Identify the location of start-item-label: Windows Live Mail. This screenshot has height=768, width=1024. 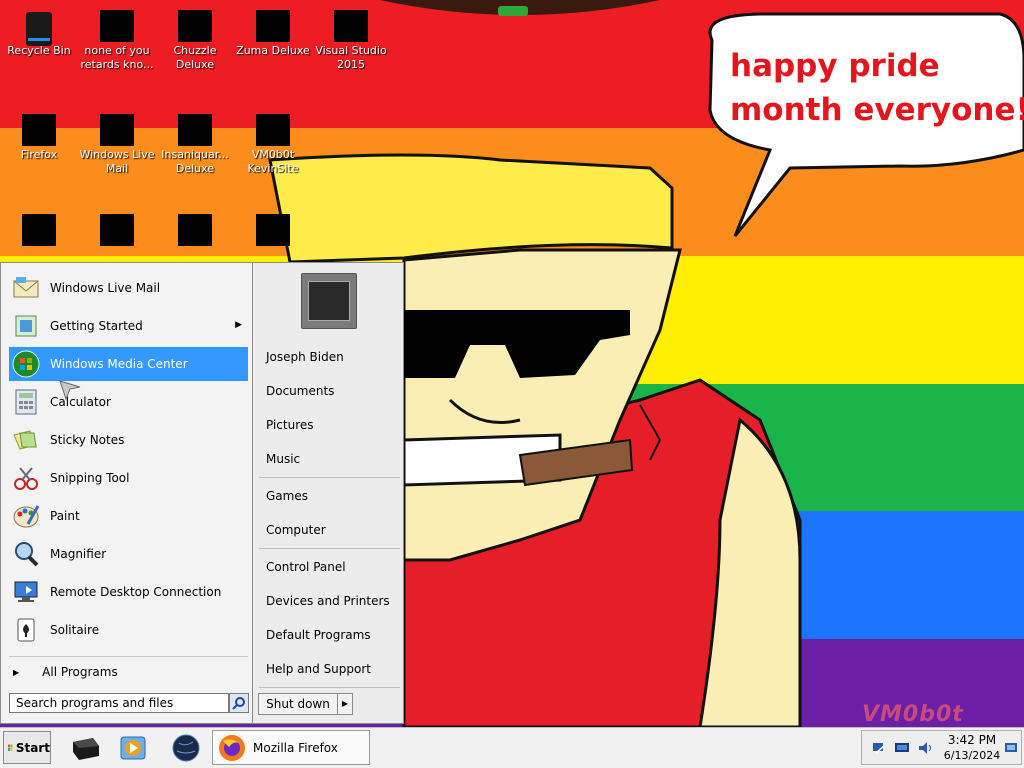
(105, 288).